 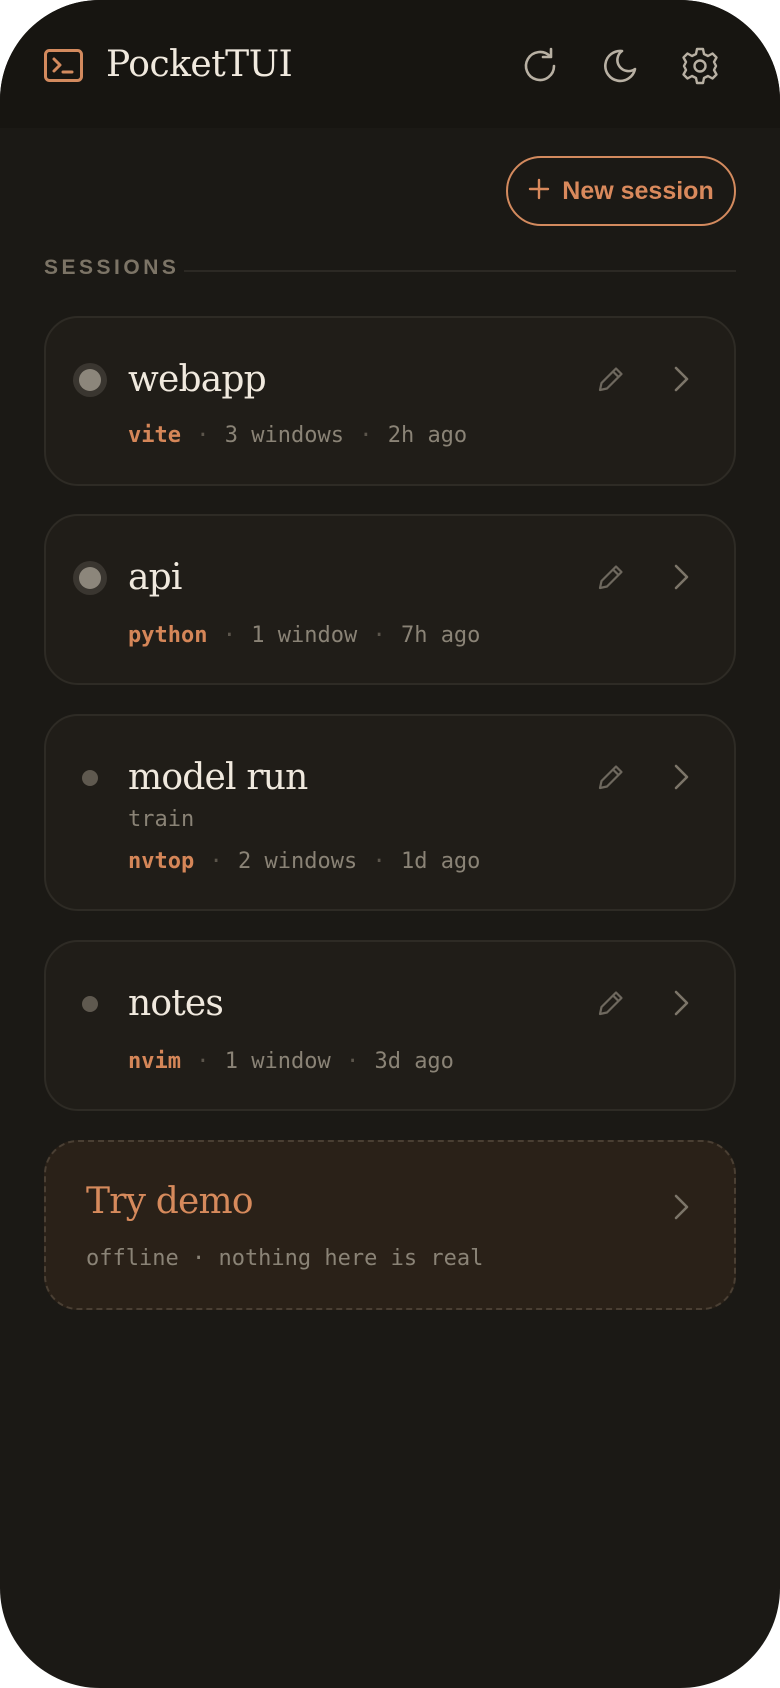 I want to click on demo-title: Try demo, so click(x=170, y=1201).